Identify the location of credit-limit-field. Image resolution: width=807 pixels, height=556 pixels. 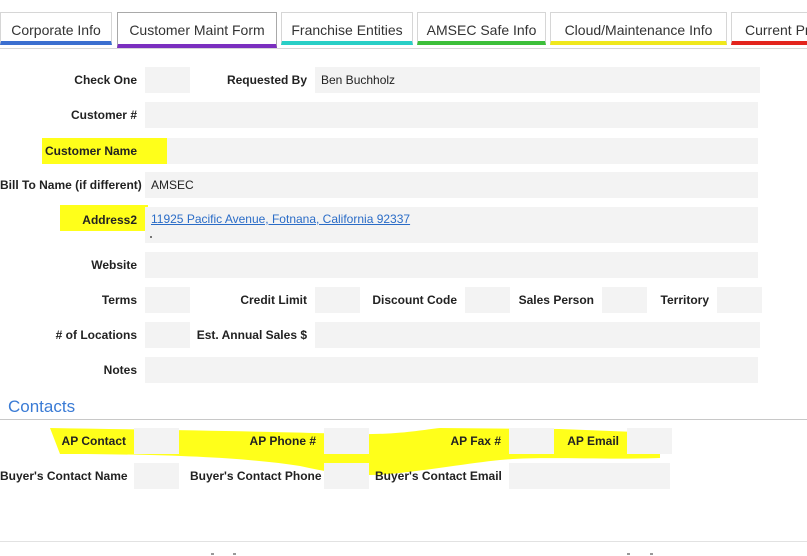
(337, 300).